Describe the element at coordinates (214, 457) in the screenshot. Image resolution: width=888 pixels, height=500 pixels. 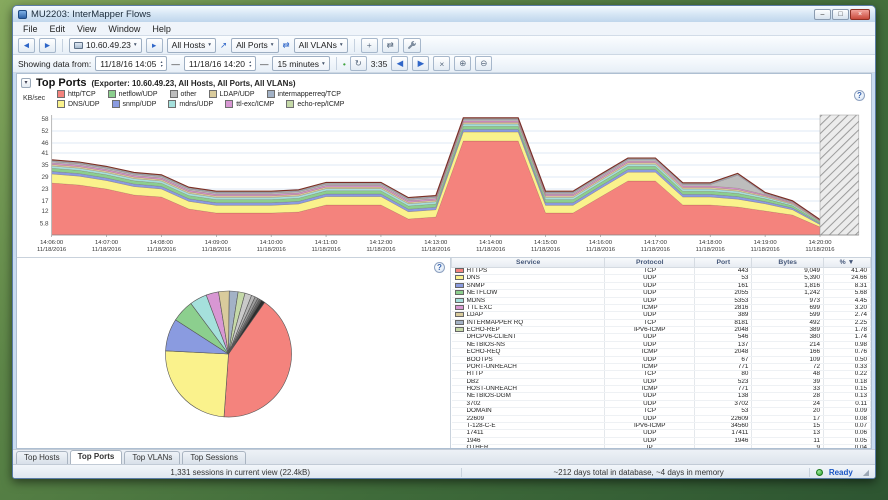
I see `tab-top-sessions: Top Sessions` at that location.